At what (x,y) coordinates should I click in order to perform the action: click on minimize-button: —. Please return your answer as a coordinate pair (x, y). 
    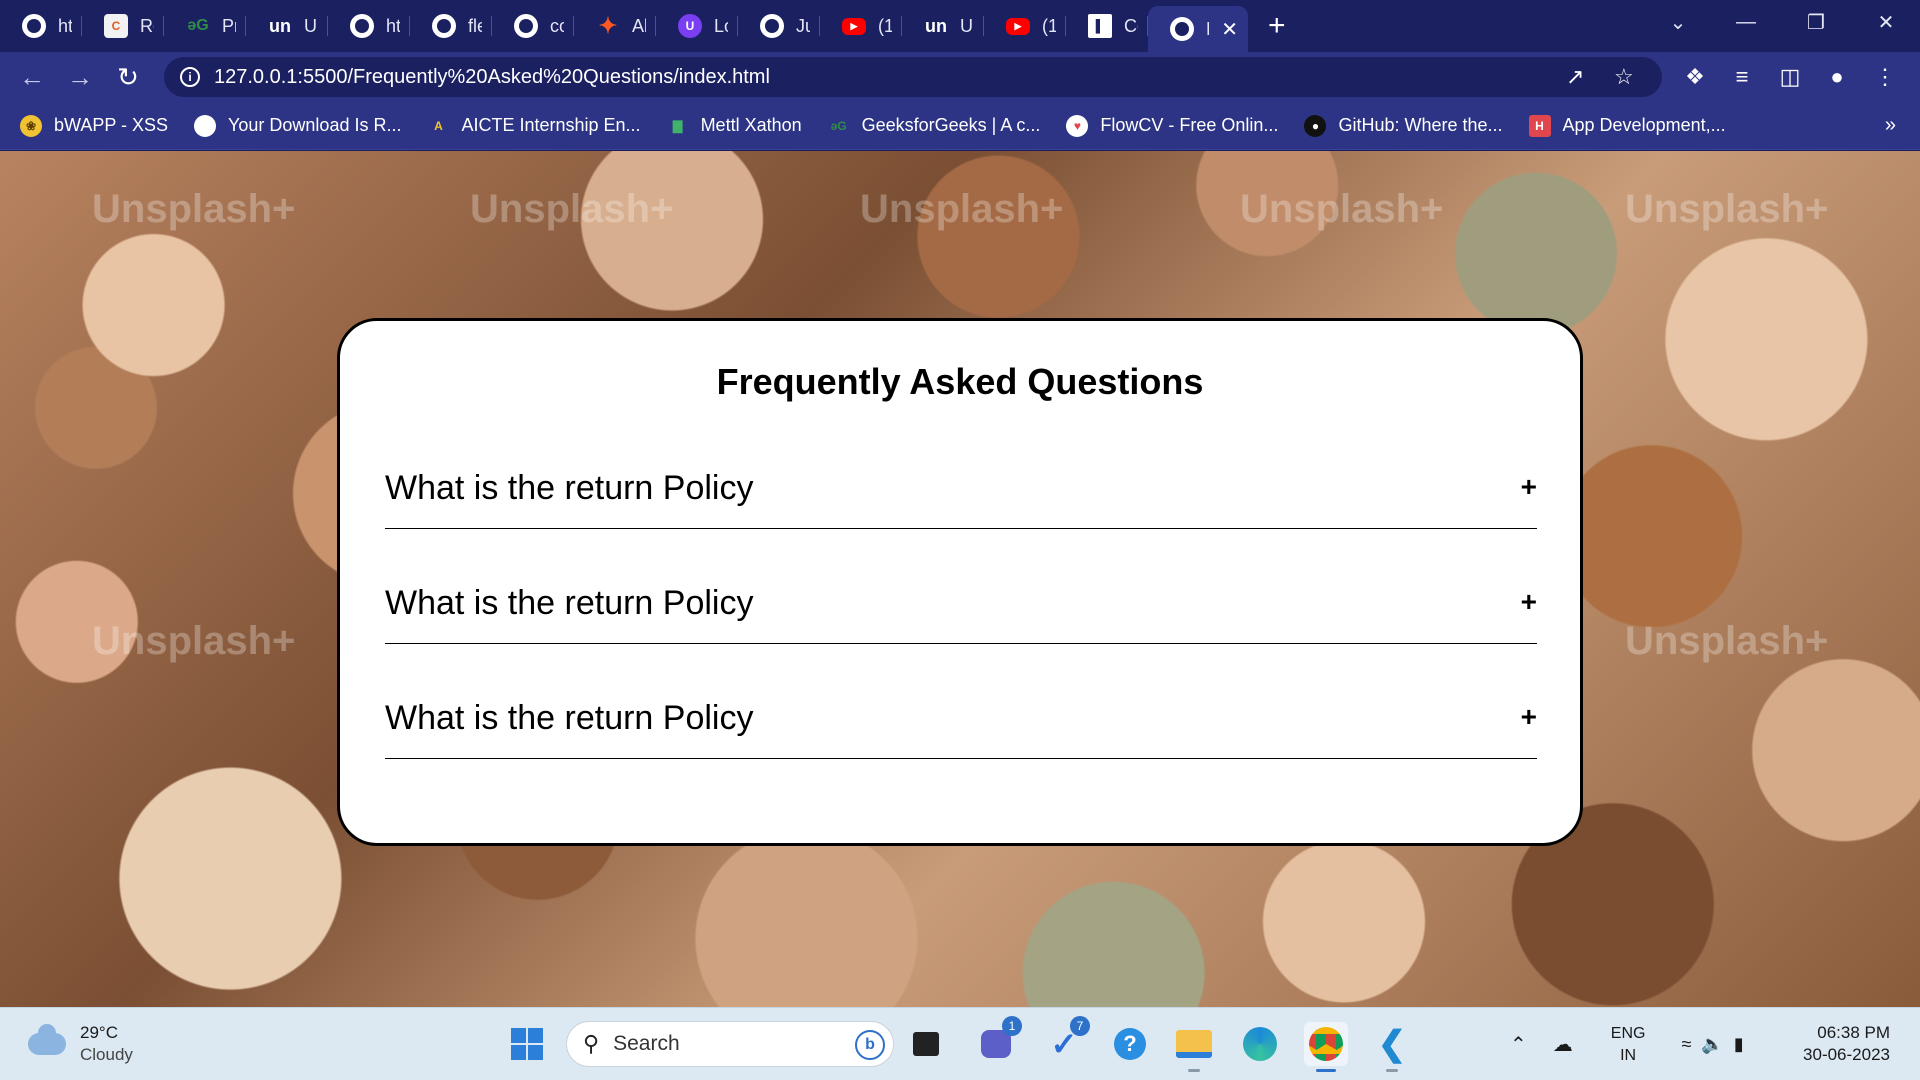
    Looking at the image, I should click on (1746, 22).